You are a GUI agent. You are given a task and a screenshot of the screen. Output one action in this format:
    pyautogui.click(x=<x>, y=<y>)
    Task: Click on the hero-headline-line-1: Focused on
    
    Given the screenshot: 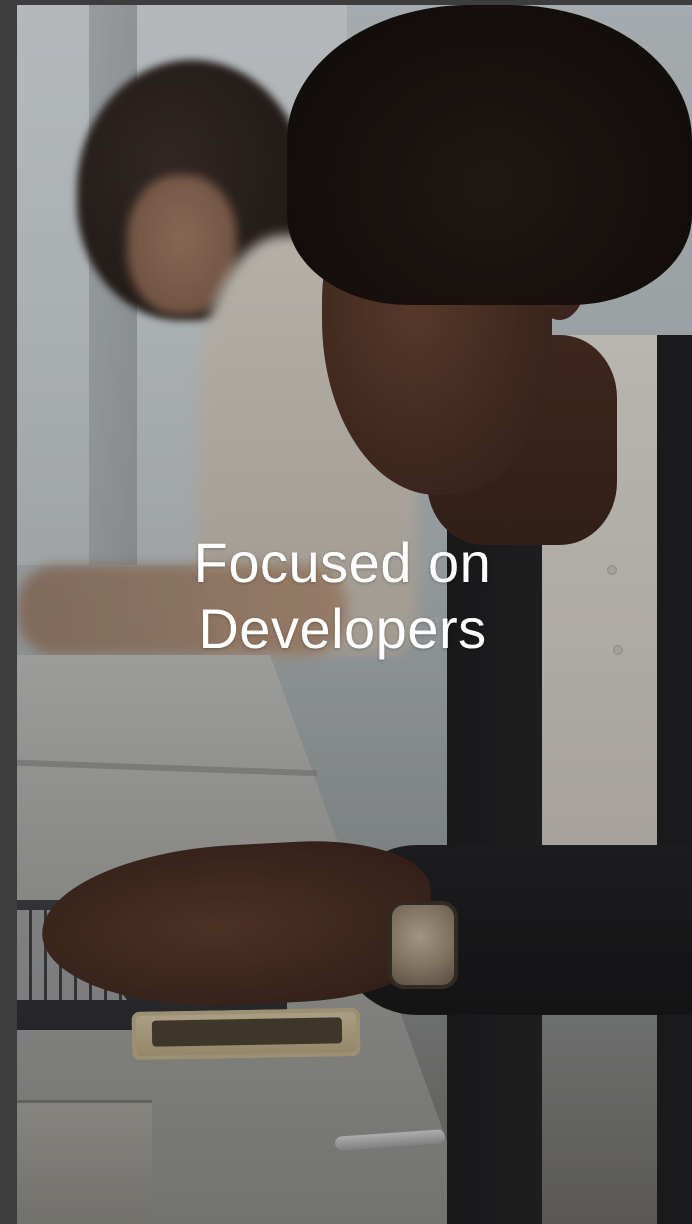 What is the action you would take?
    pyautogui.click(x=342, y=562)
    